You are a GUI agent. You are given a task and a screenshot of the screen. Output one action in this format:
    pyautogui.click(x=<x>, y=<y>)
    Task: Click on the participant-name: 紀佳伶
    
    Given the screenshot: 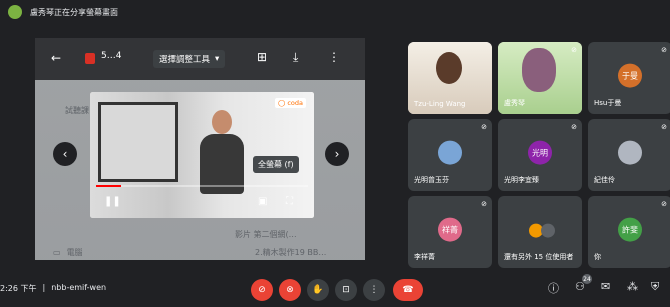 What is the action you would take?
    pyautogui.click(x=604, y=180)
    